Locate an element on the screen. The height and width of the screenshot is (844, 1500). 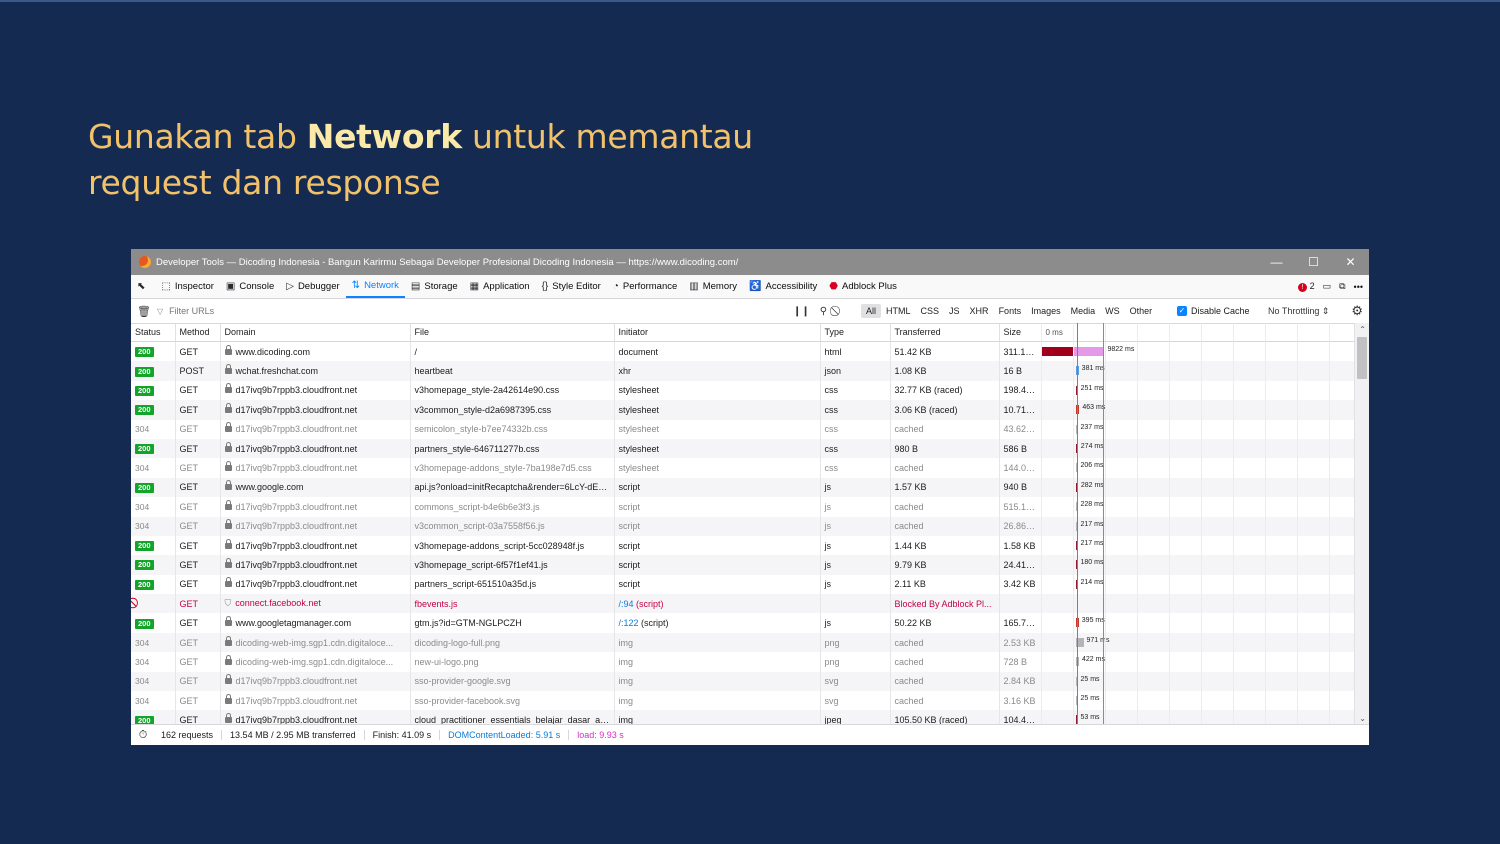
error-count: 2 is located at coordinates (1312, 286).